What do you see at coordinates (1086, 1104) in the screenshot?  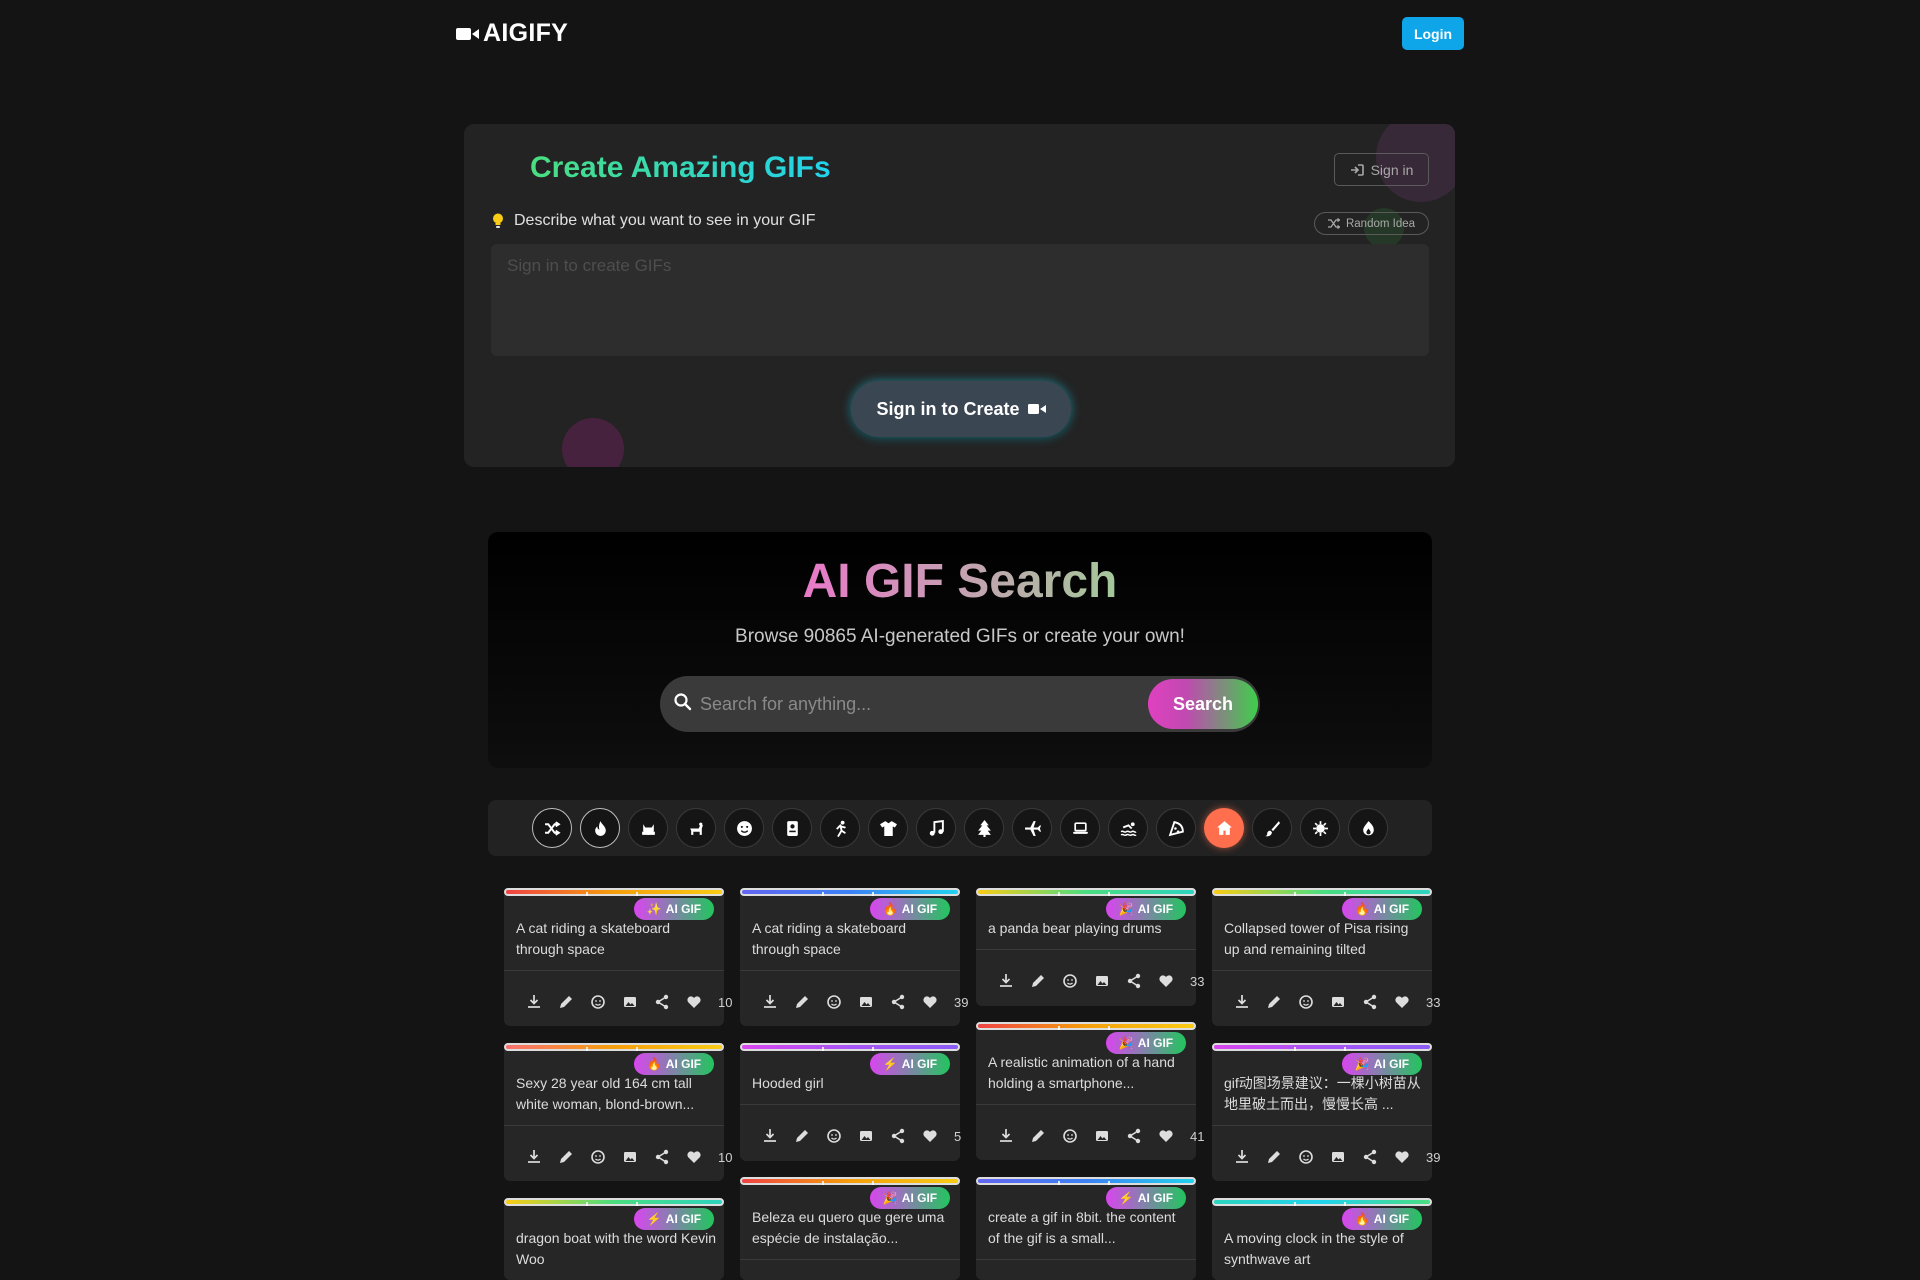 I see `card-divider` at bounding box center [1086, 1104].